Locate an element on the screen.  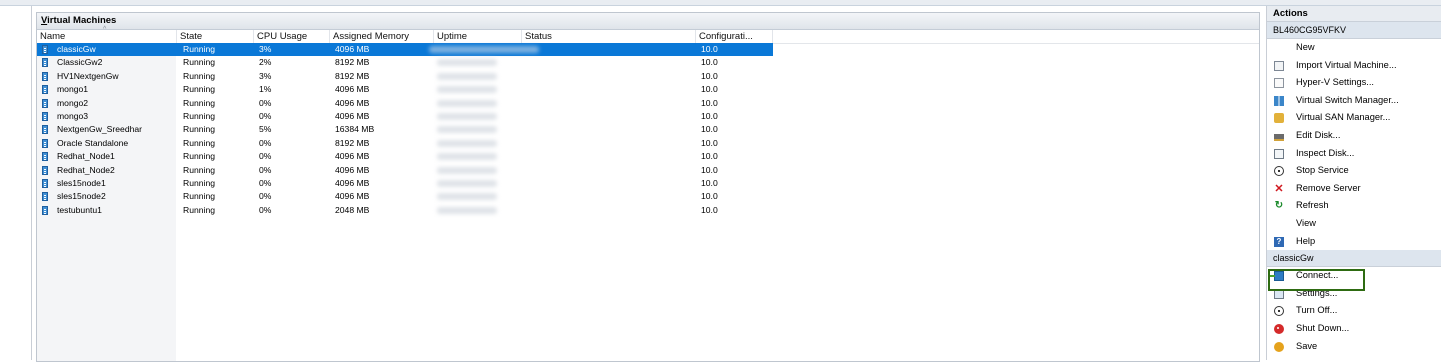
action-label: New is located at coordinates (1305, 47).